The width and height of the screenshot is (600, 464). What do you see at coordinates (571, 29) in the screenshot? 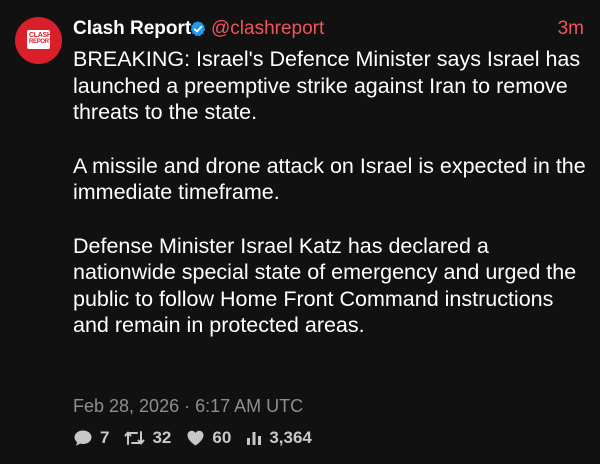
I see `post-time-ago: 3m` at bounding box center [571, 29].